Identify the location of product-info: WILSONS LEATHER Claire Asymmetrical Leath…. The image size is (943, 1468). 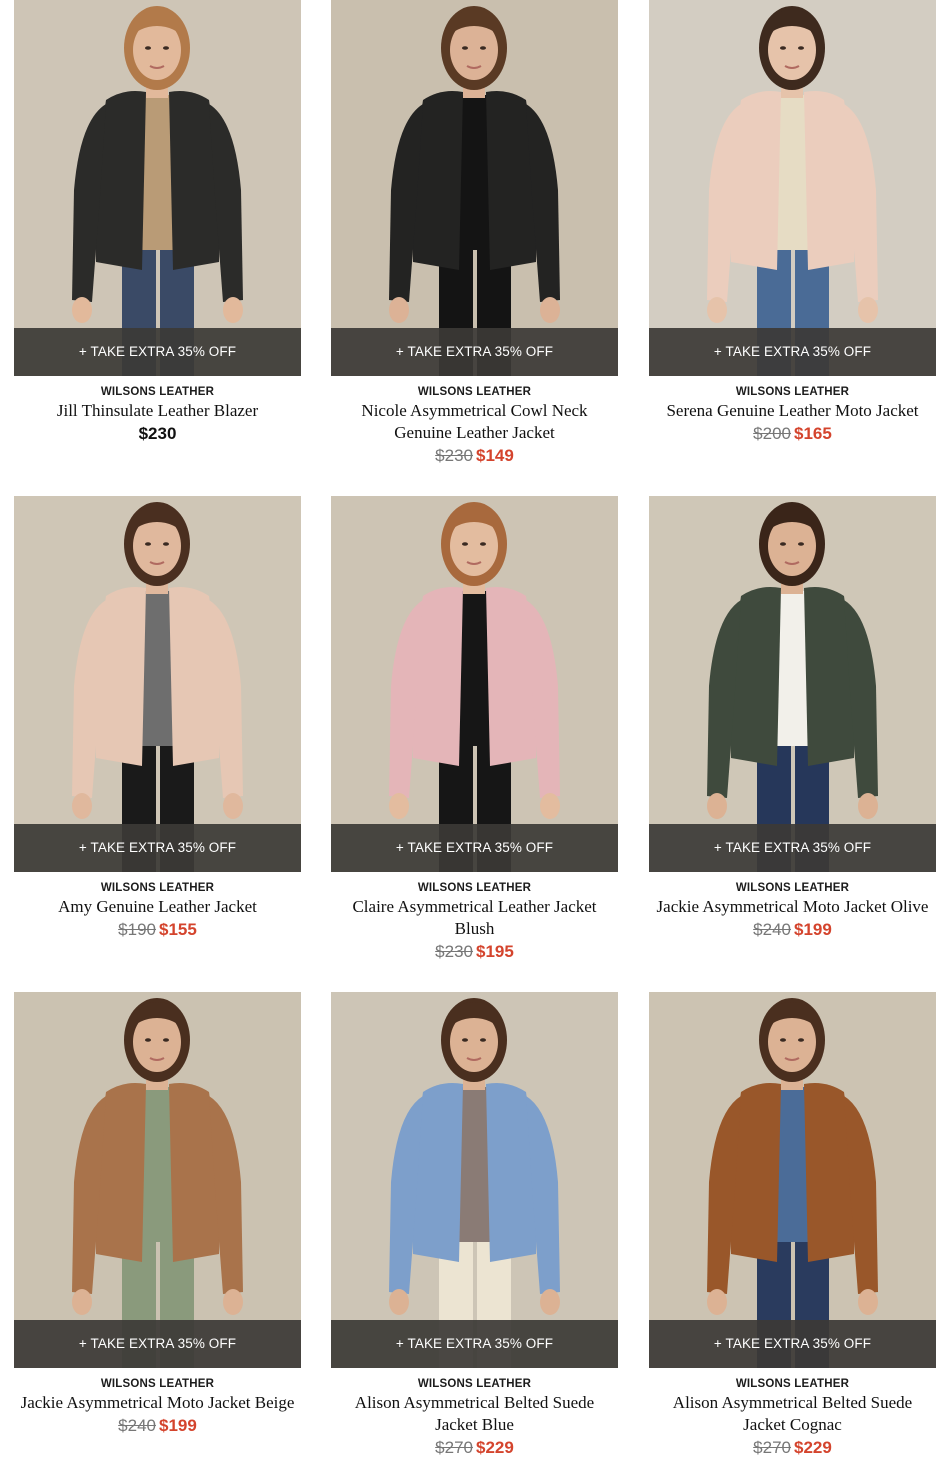
(474, 921).